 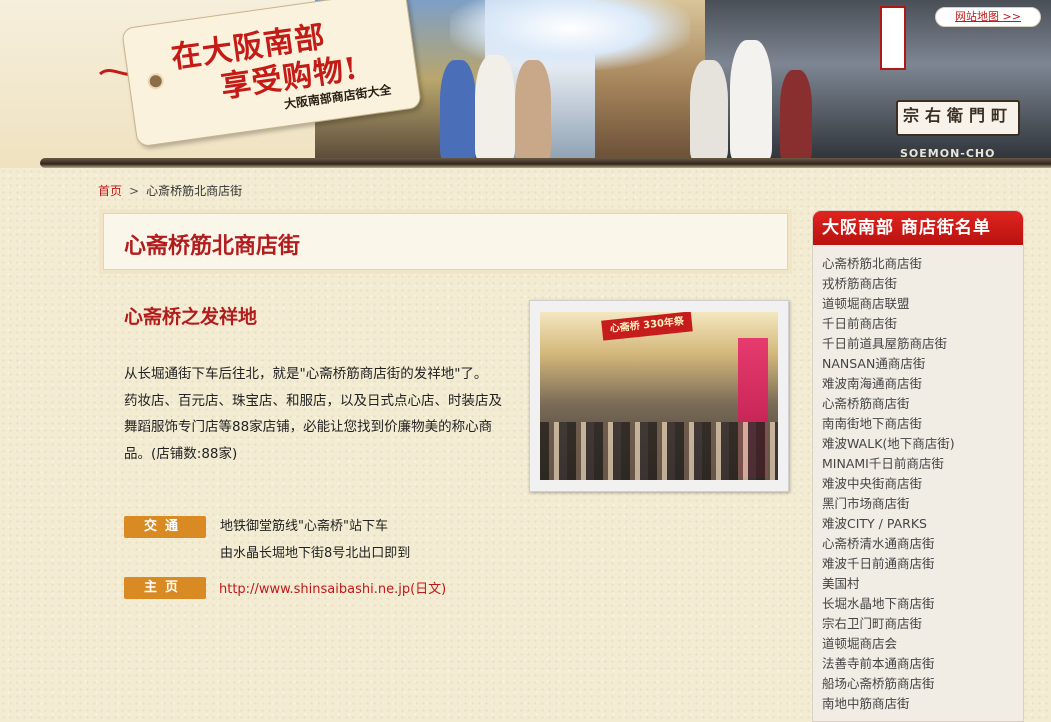 I want to click on tag-hole-icon, so click(x=155, y=81).